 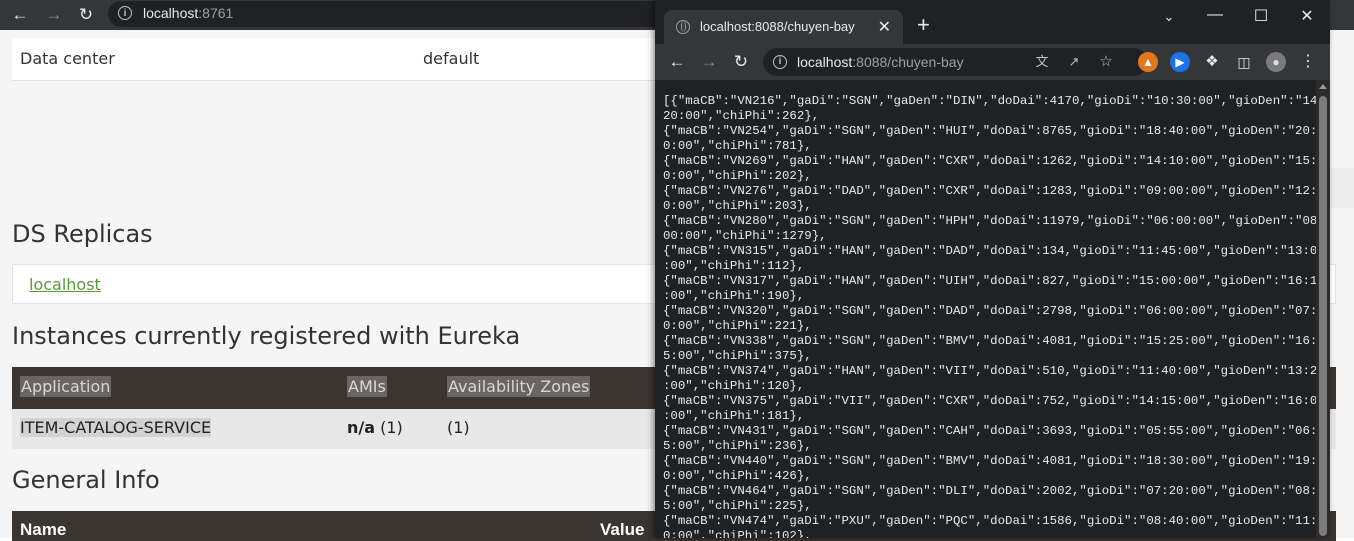 I want to click on col-availability-zones: Availability Zones, so click(x=519, y=386).